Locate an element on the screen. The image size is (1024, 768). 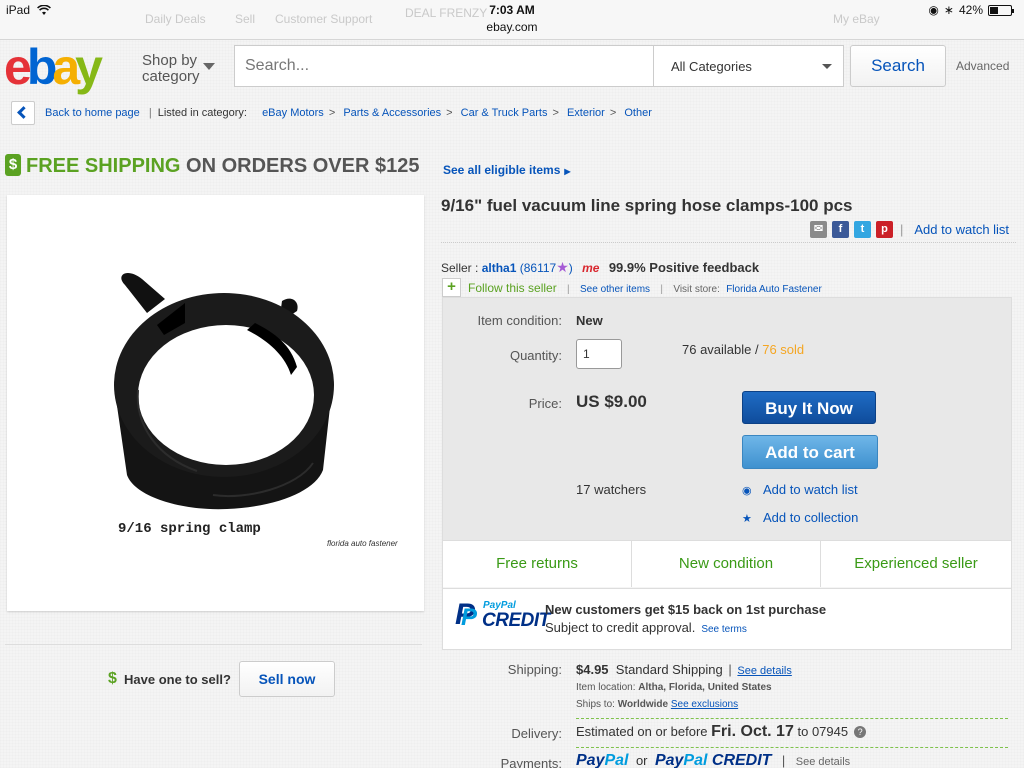
status-indicators: ◉ ∗ 42% is located at coordinates (971, 10).